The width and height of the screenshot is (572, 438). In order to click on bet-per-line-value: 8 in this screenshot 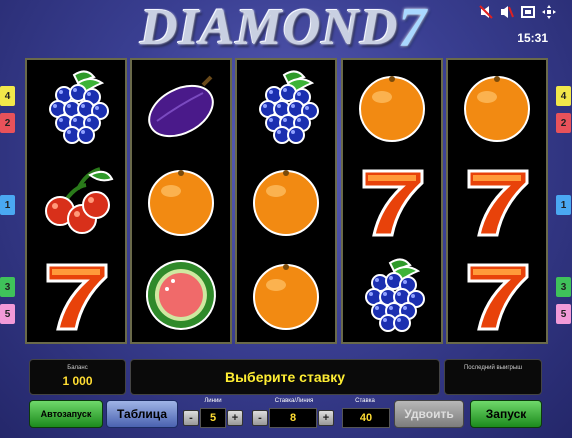, I will do `click(293, 418)`.